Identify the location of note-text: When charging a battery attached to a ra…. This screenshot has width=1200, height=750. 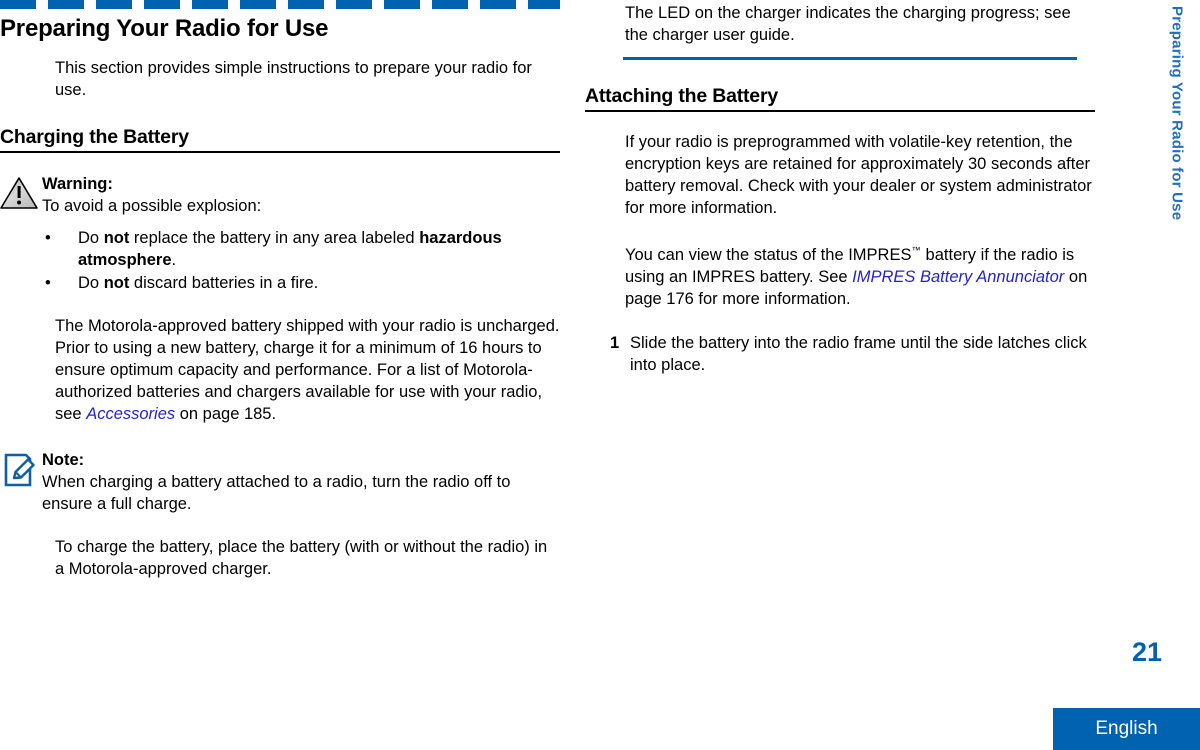
(276, 493).